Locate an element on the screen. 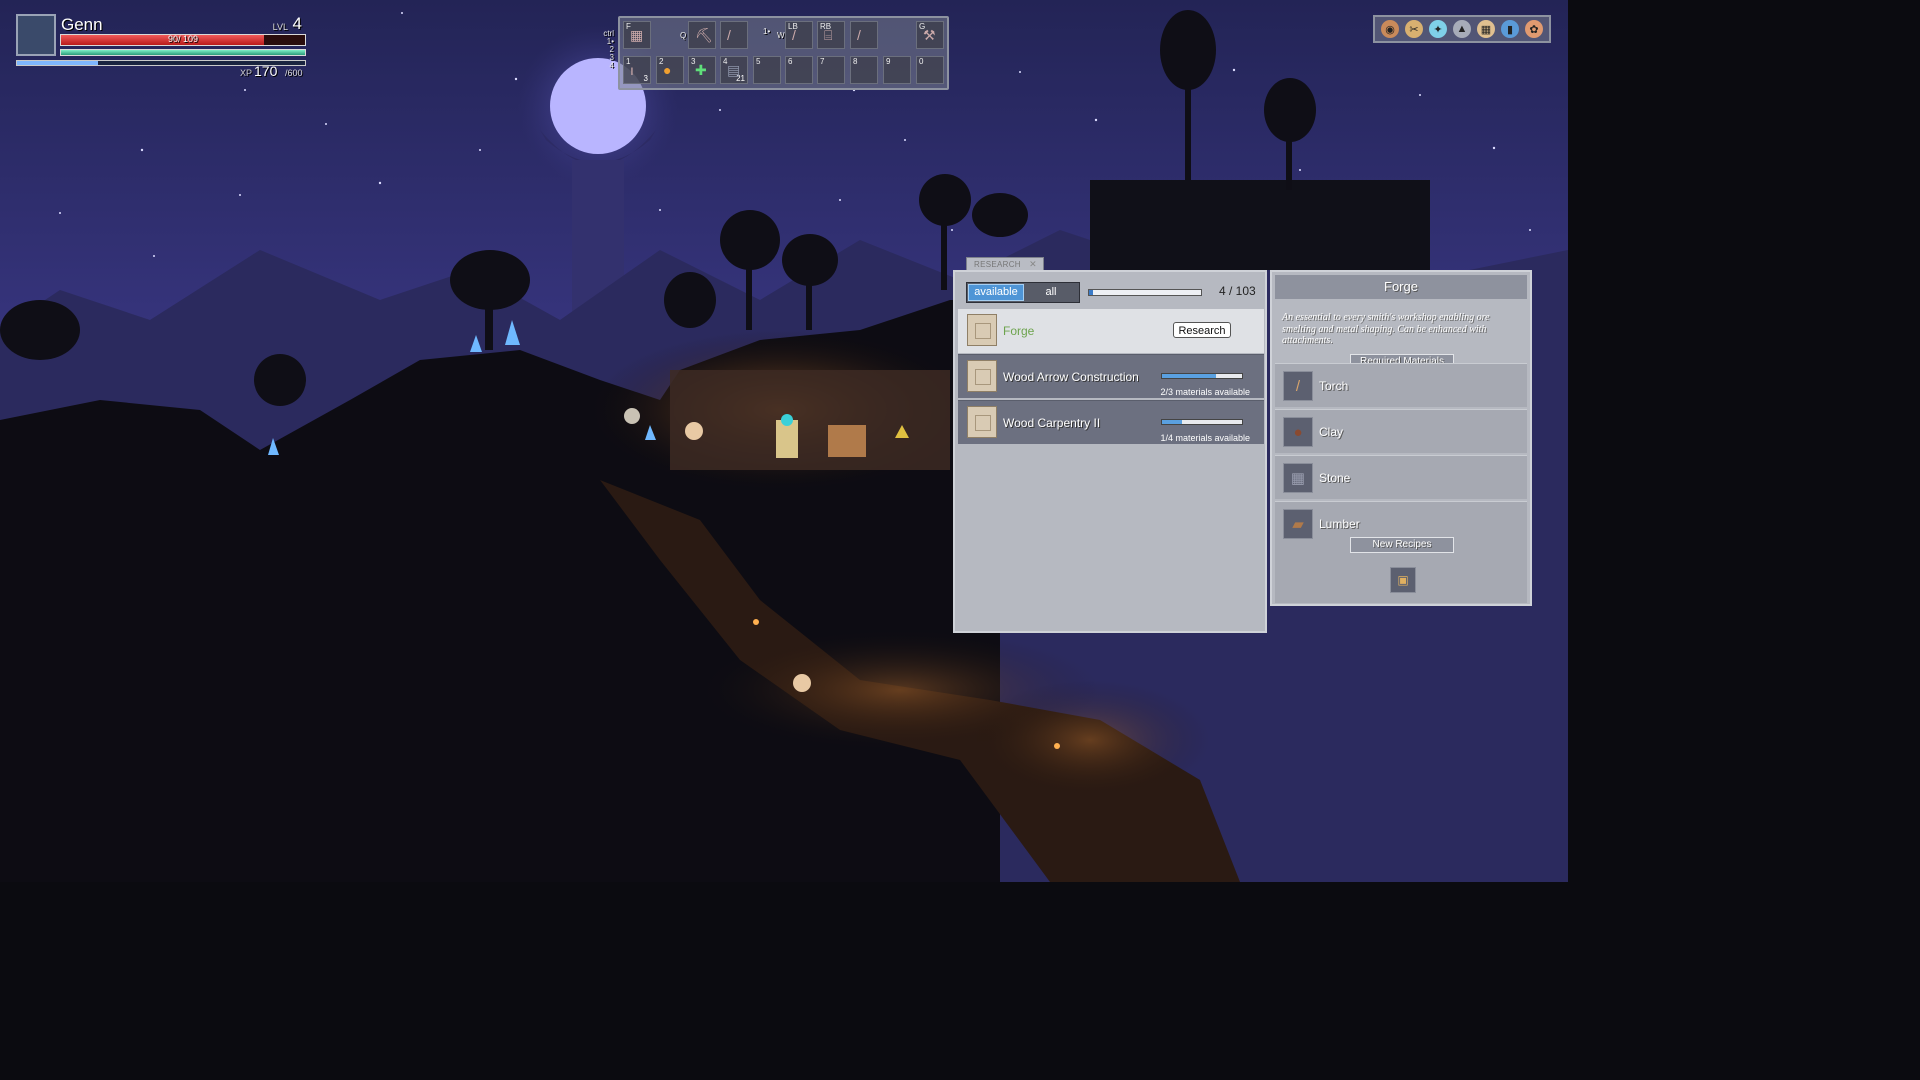  crafting-icon: ✂ is located at coordinates (1414, 29).